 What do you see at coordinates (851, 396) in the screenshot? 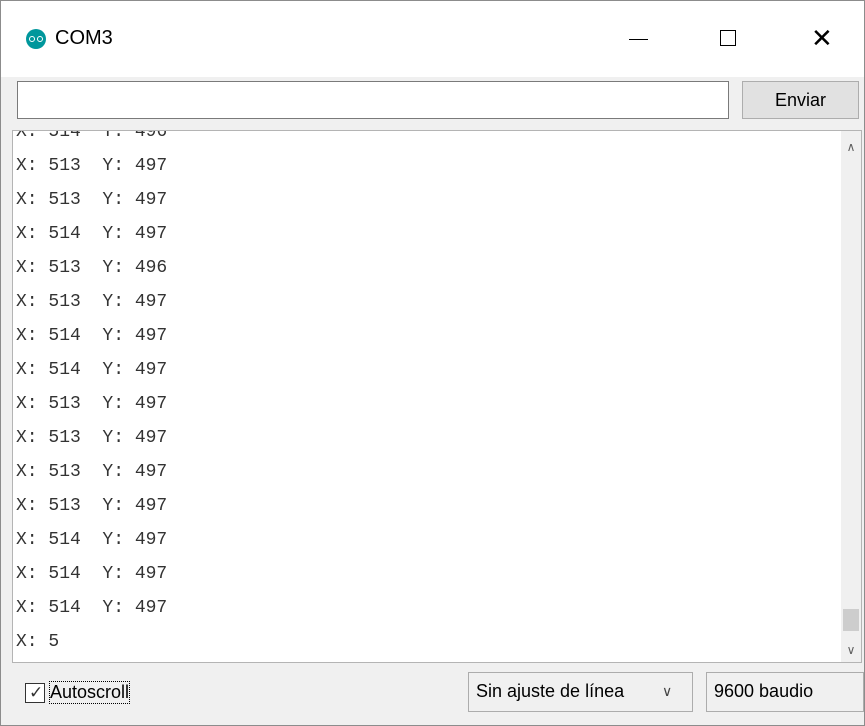
I see `vertical-scrollbar: ∧ ∨` at bounding box center [851, 396].